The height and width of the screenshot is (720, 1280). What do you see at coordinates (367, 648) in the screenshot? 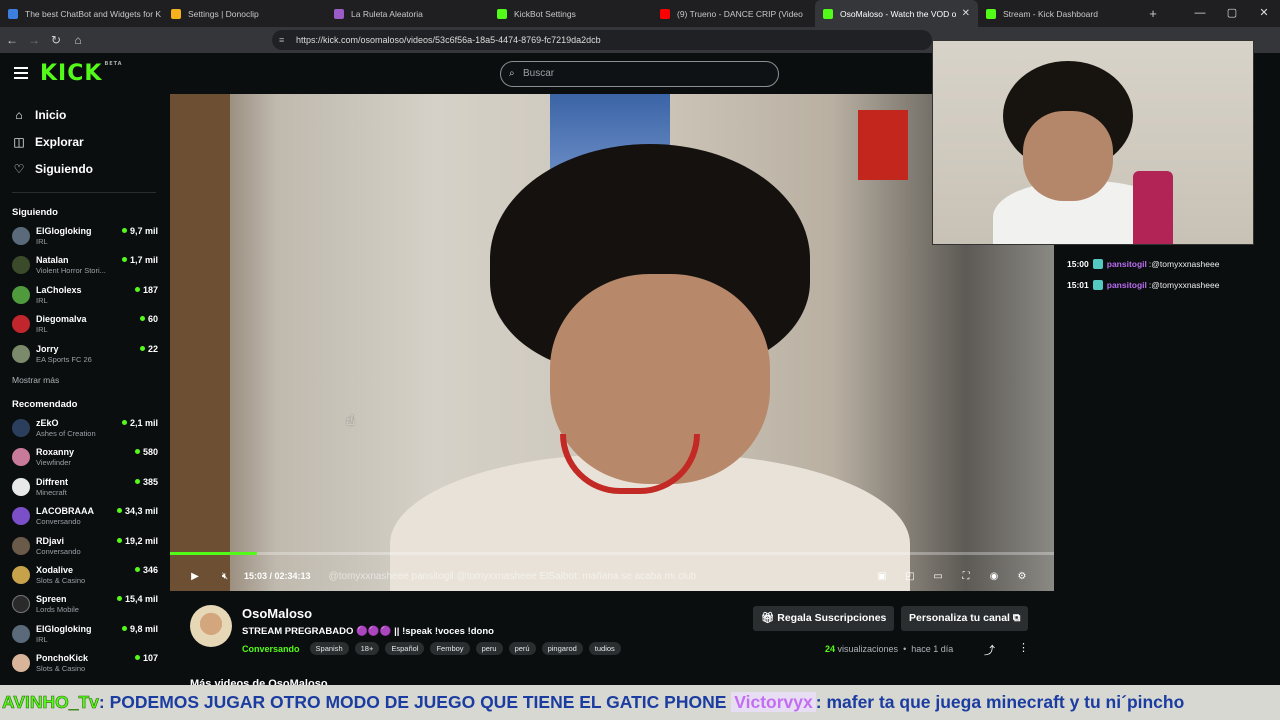
I see `tag-chip: 18+` at bounding box center [367, 648].